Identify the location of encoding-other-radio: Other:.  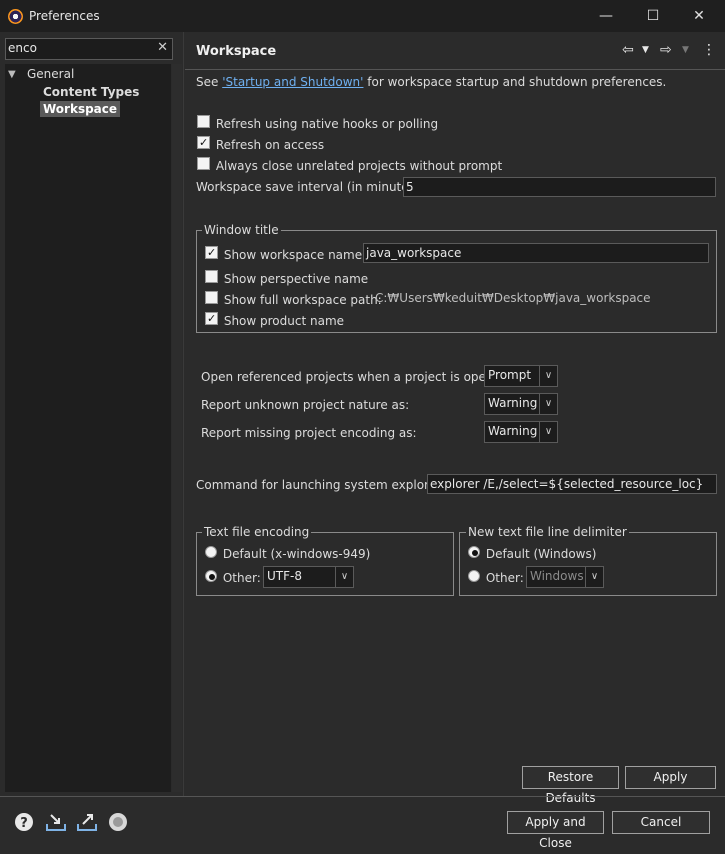
(233, 577).